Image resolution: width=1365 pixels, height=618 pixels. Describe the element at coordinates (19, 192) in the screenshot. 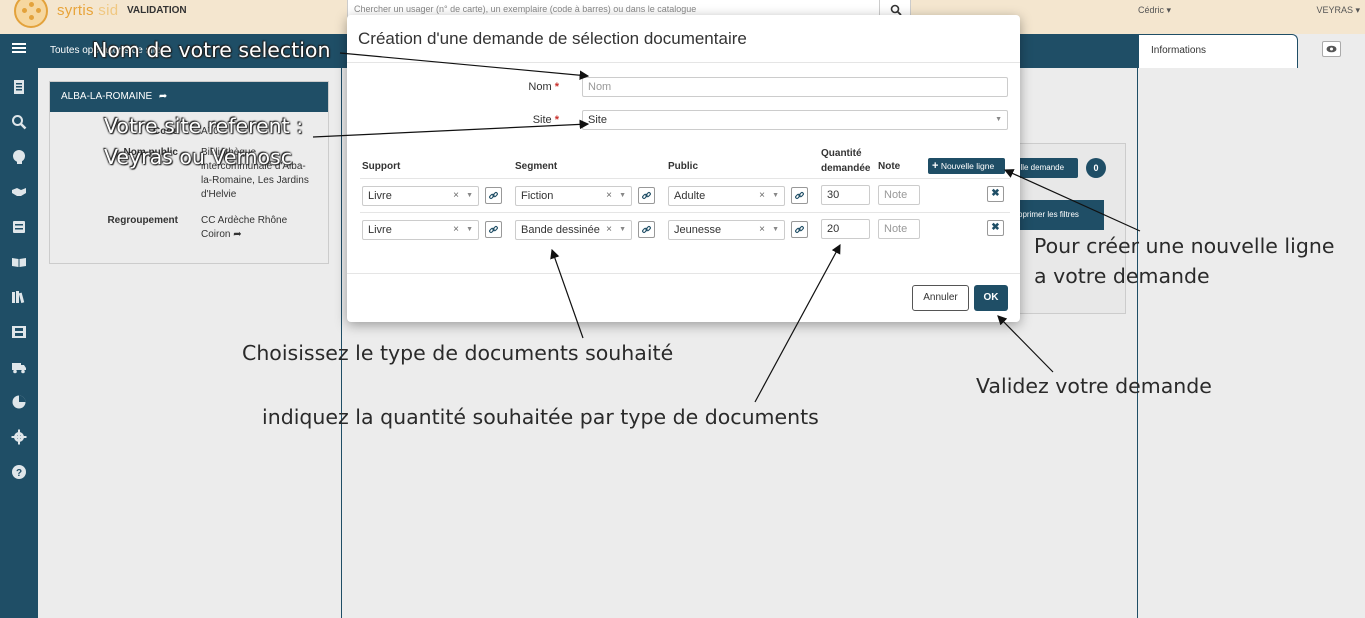

I see `handshake-icon` at that location.